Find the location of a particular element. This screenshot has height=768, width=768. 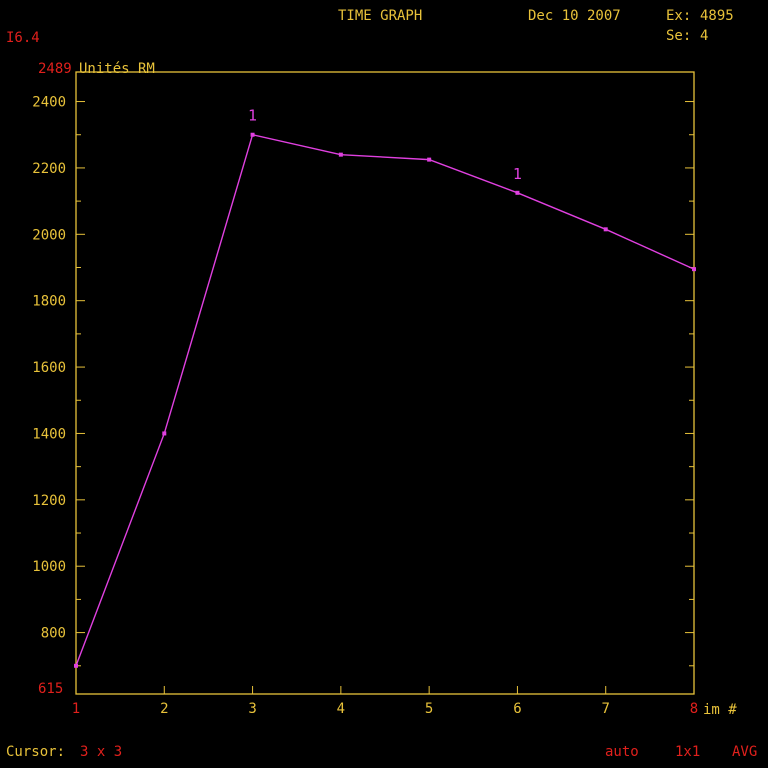

zoom-indicator: 1x1 is located at coordinates (687, 752).